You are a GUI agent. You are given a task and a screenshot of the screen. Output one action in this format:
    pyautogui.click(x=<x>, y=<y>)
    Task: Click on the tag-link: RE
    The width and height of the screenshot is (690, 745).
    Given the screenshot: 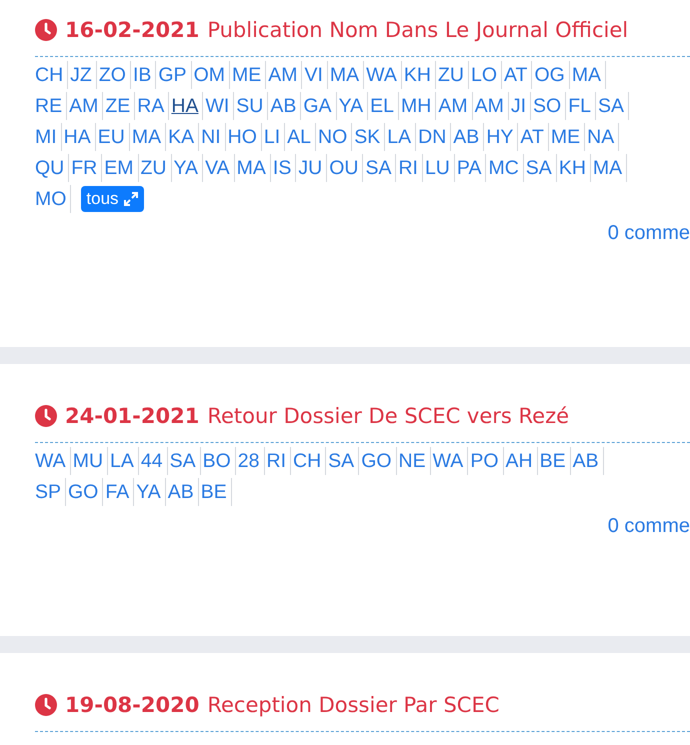 What is the action you would take?
    pyautogui.click(x=51, y=106)
    